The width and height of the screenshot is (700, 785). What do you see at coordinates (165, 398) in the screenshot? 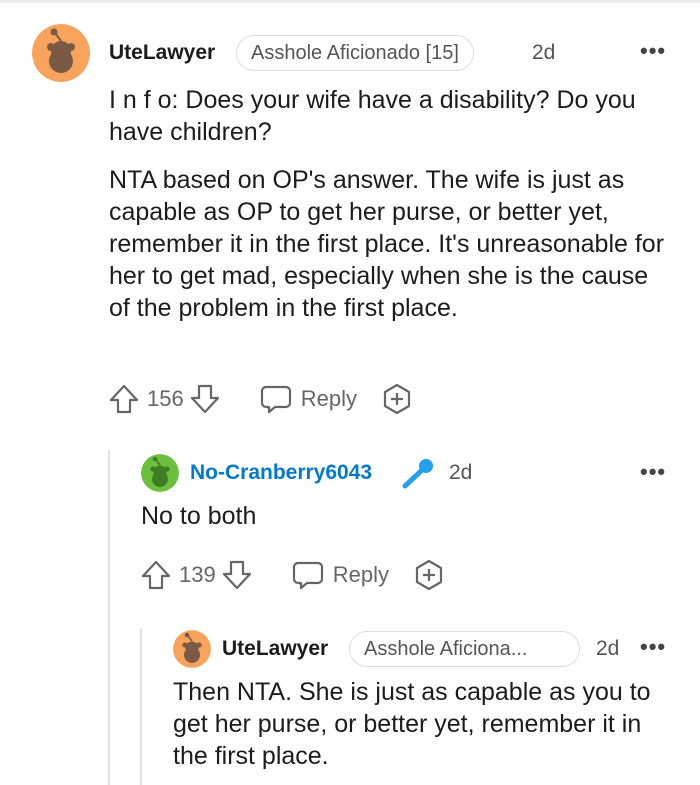
I see `vote-count: 156` at bounding box center [165, 398].